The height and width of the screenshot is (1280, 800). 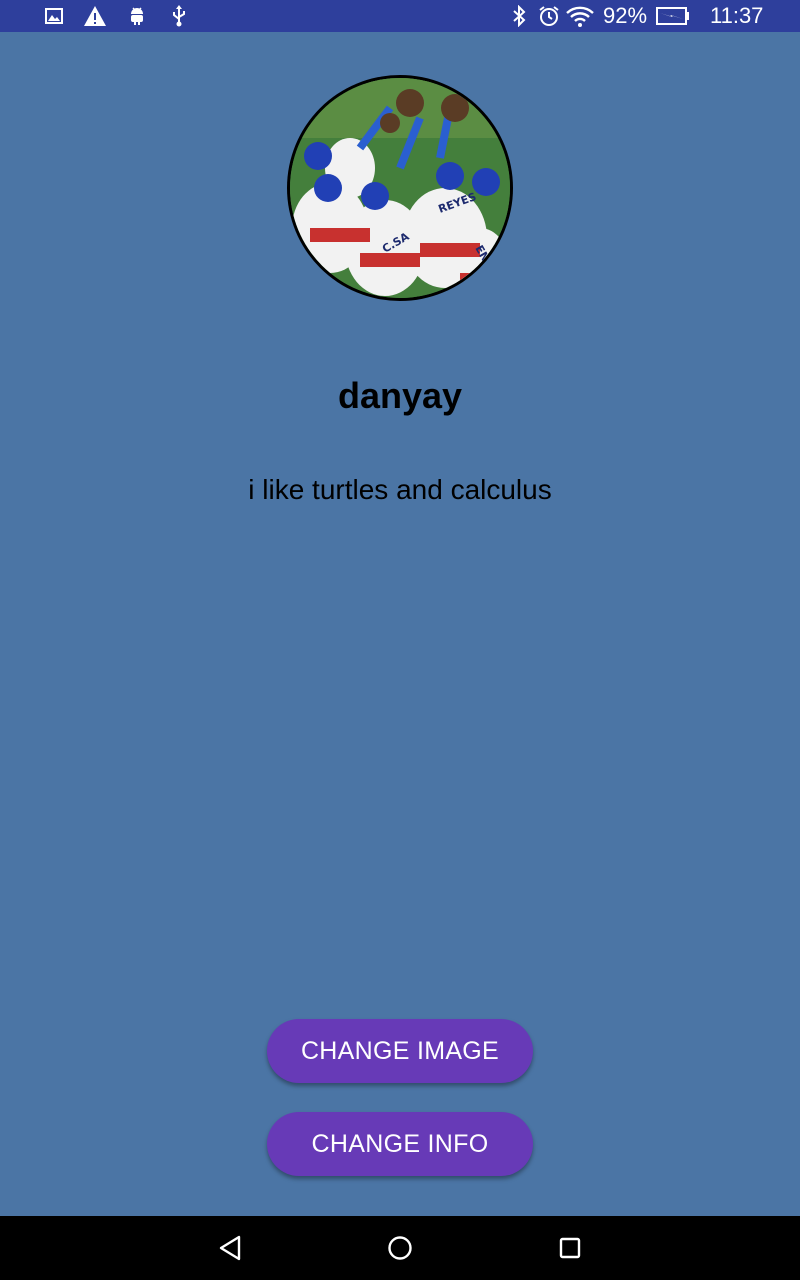 What do you see at coordinates (625, 15) in the screenshot?
I see `battery-percent: 92%` at bounding box center [625, 15].